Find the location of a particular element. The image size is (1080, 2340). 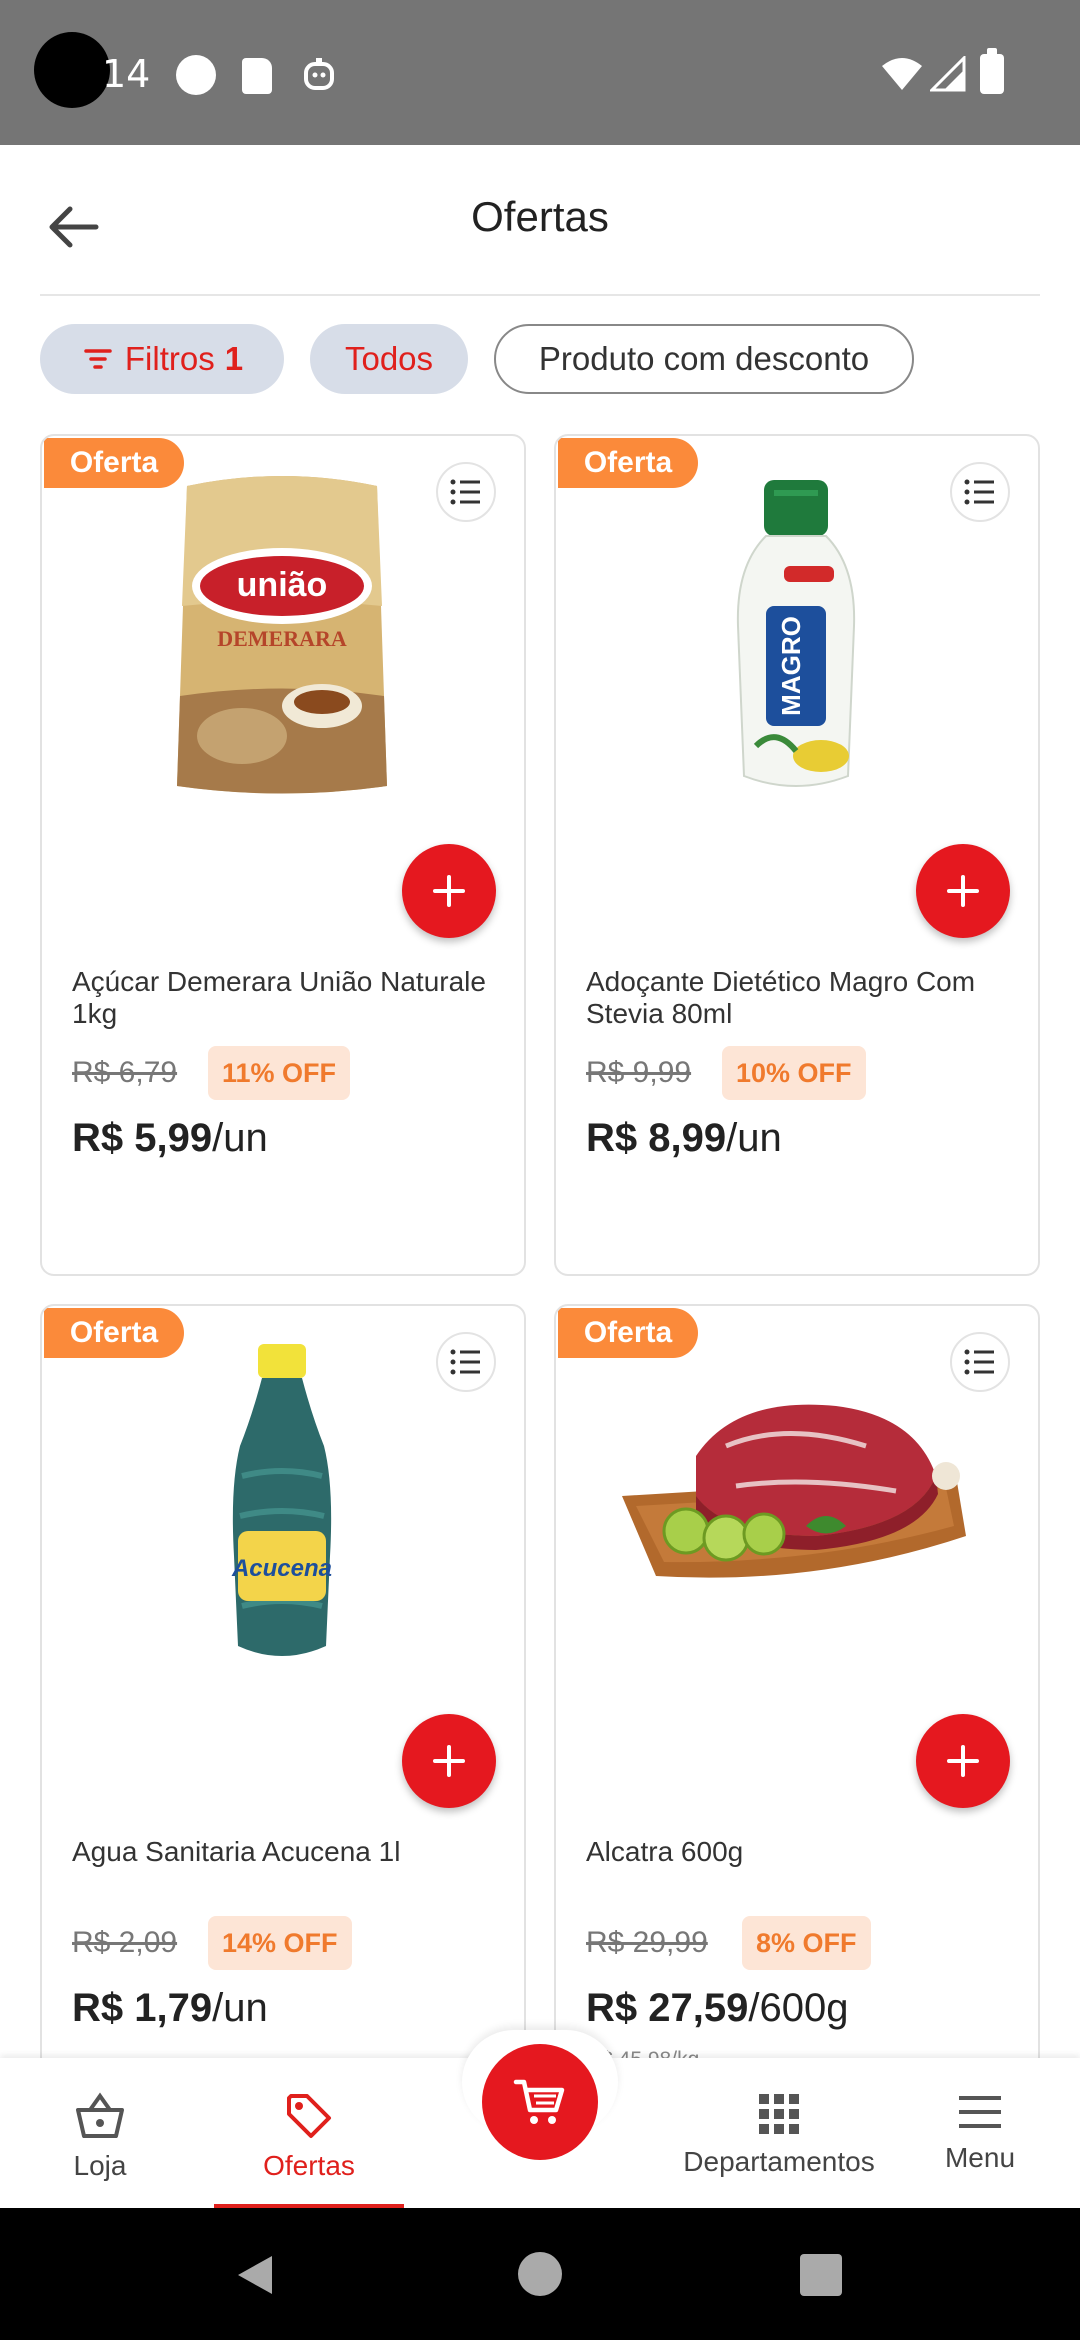

svg-text: Acucena is located at coordinates (281, 1568).